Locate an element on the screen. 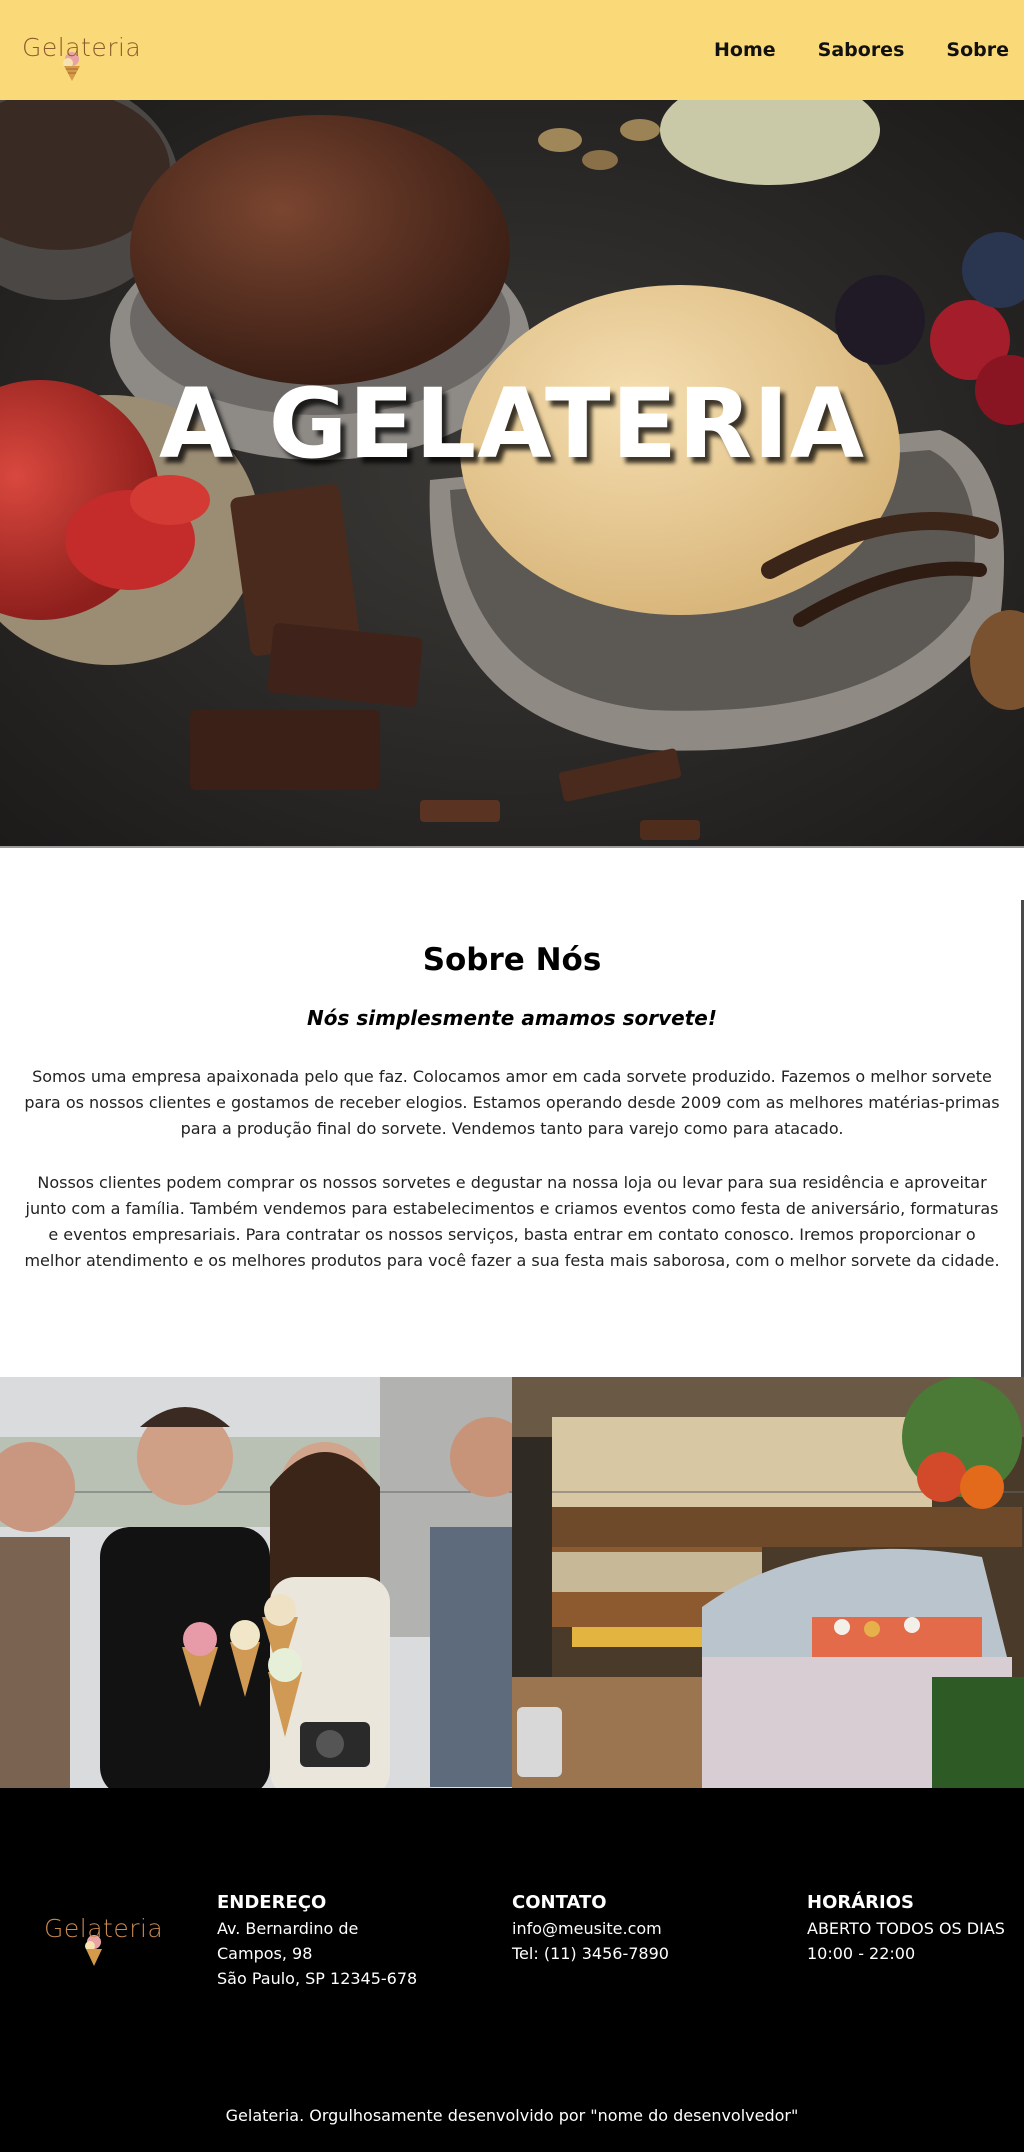 This screenshot has height=2152, width=1024. footer-hours-title: Horários is located at coordinates (860, 1902).